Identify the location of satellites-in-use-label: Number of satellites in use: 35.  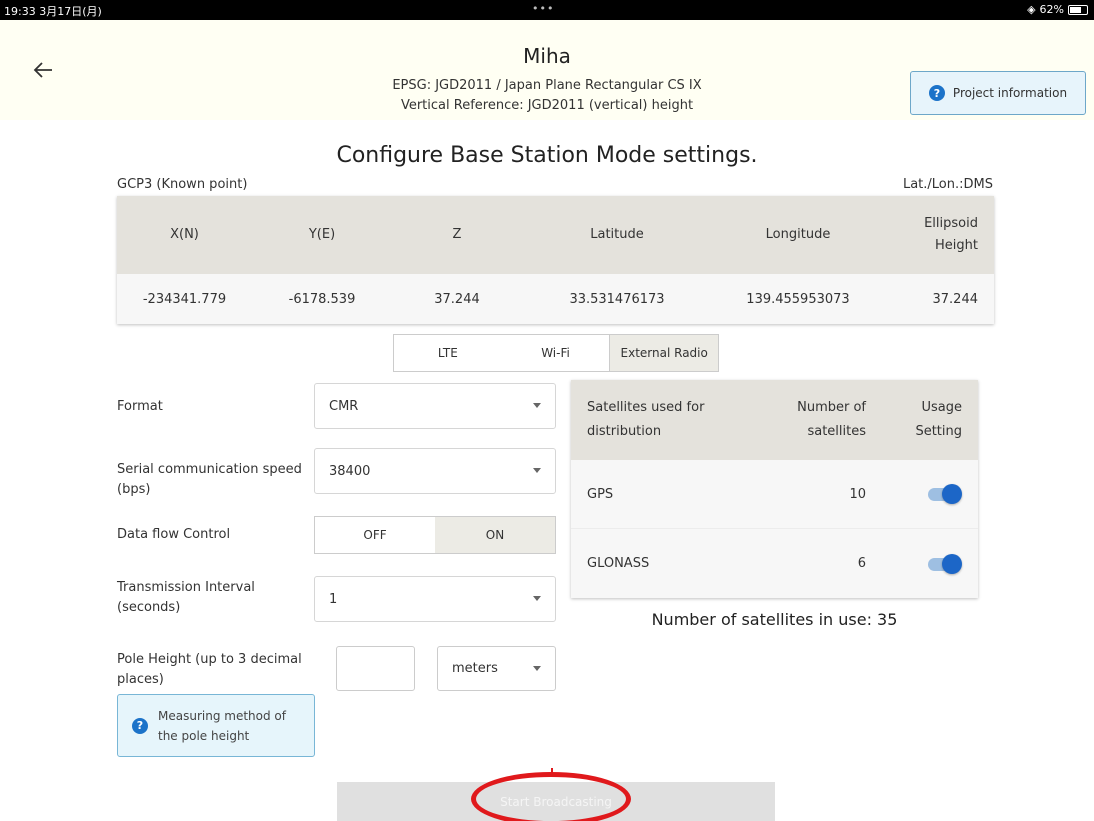
(774, 619).